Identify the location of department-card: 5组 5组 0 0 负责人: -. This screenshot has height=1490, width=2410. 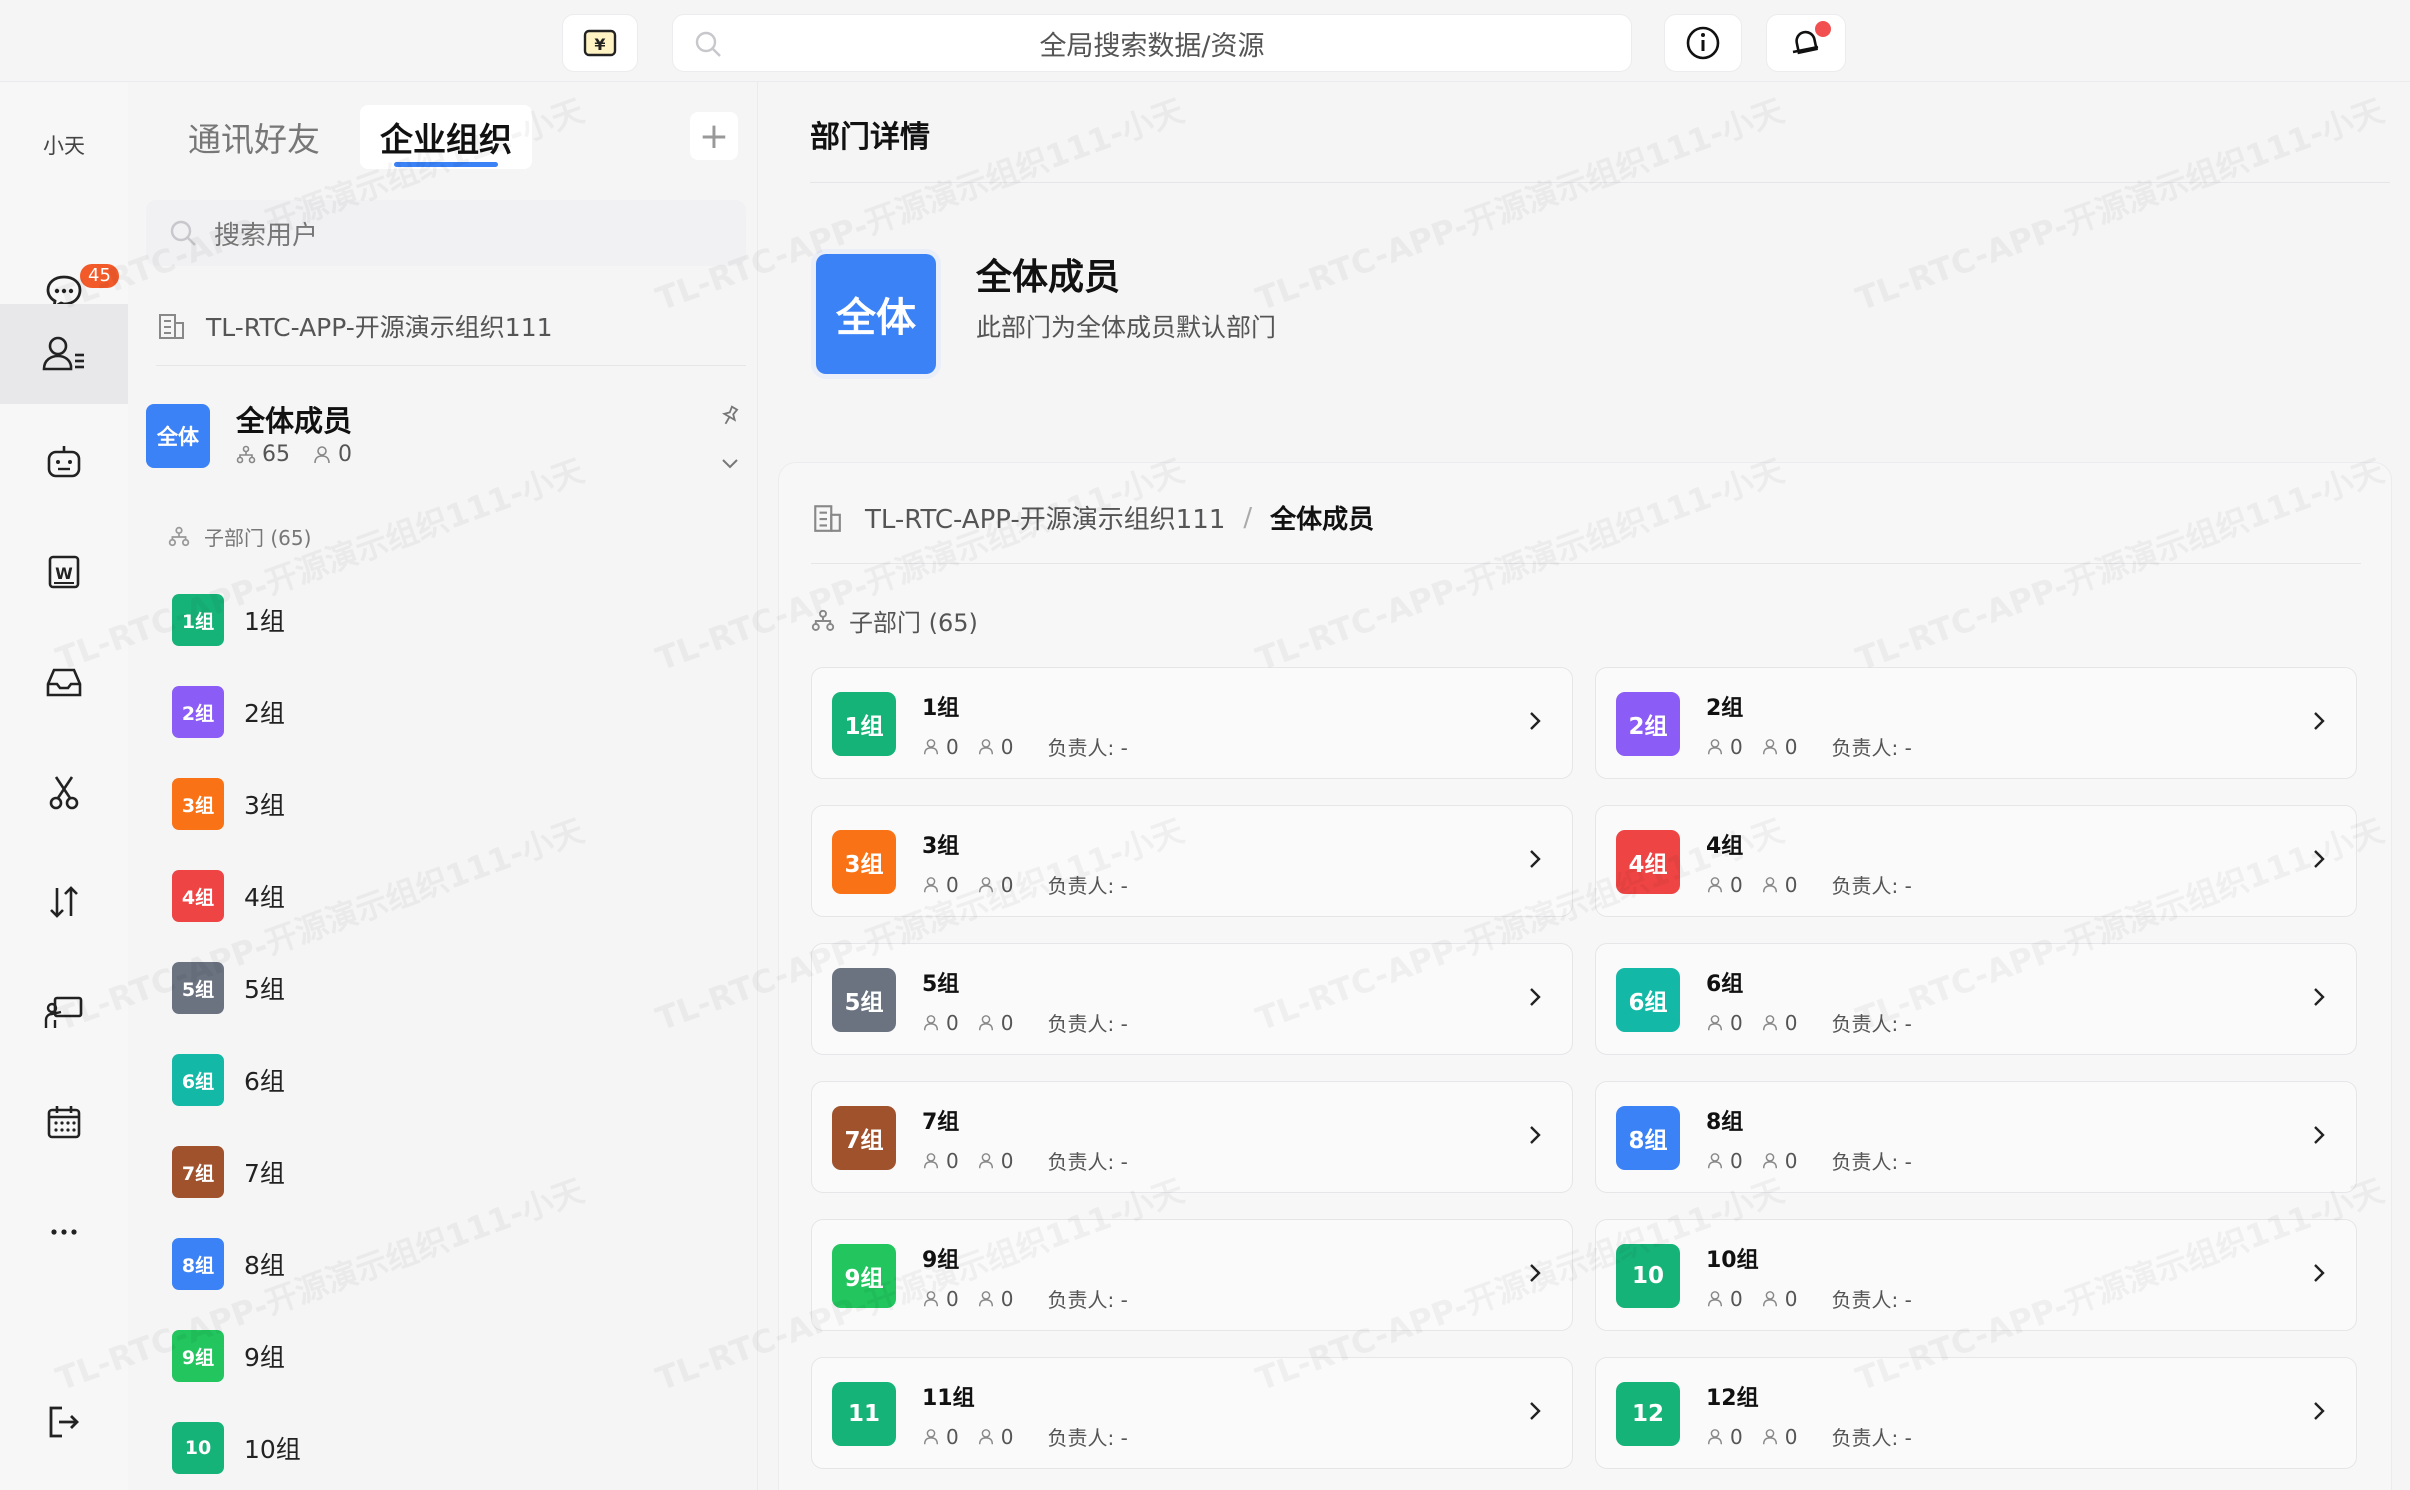
(1192, 999).